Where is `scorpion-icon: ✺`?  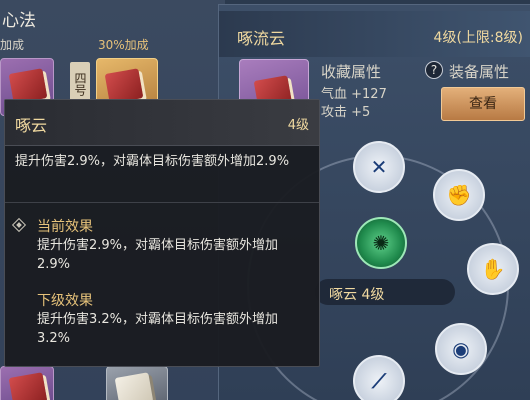
scorpion-icon: ✺ is located at coordinates (381, 243).